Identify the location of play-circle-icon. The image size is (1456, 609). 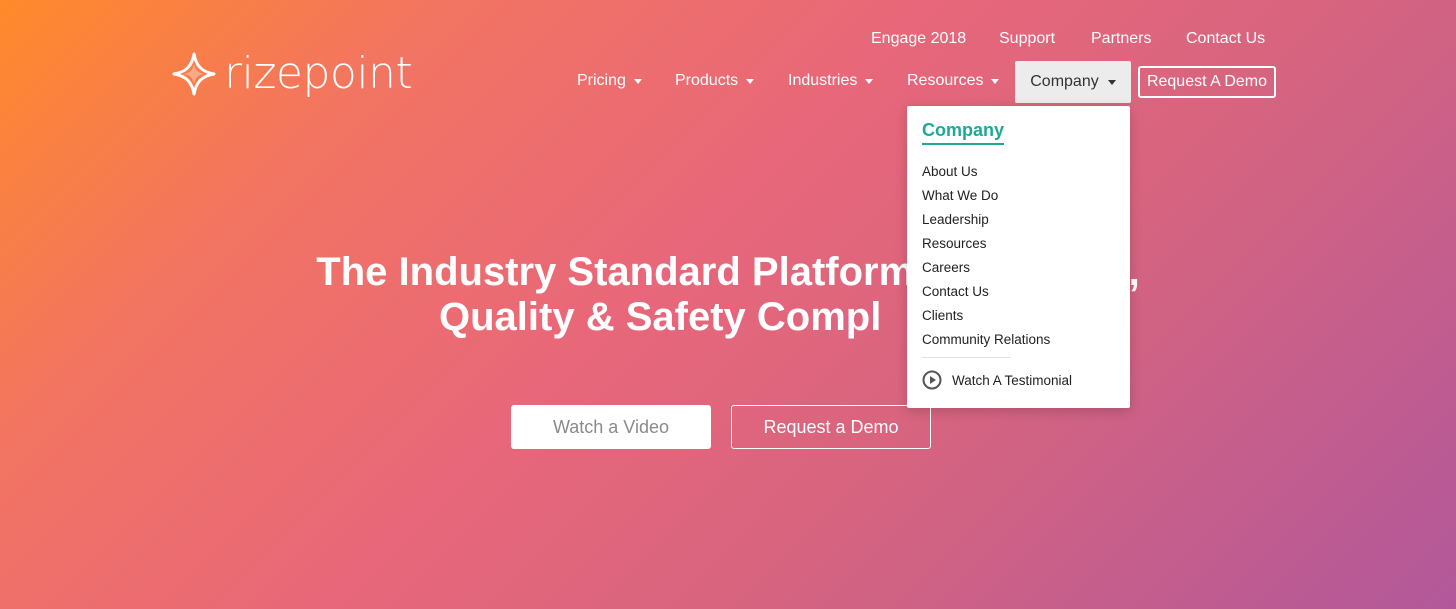
(932, 380).